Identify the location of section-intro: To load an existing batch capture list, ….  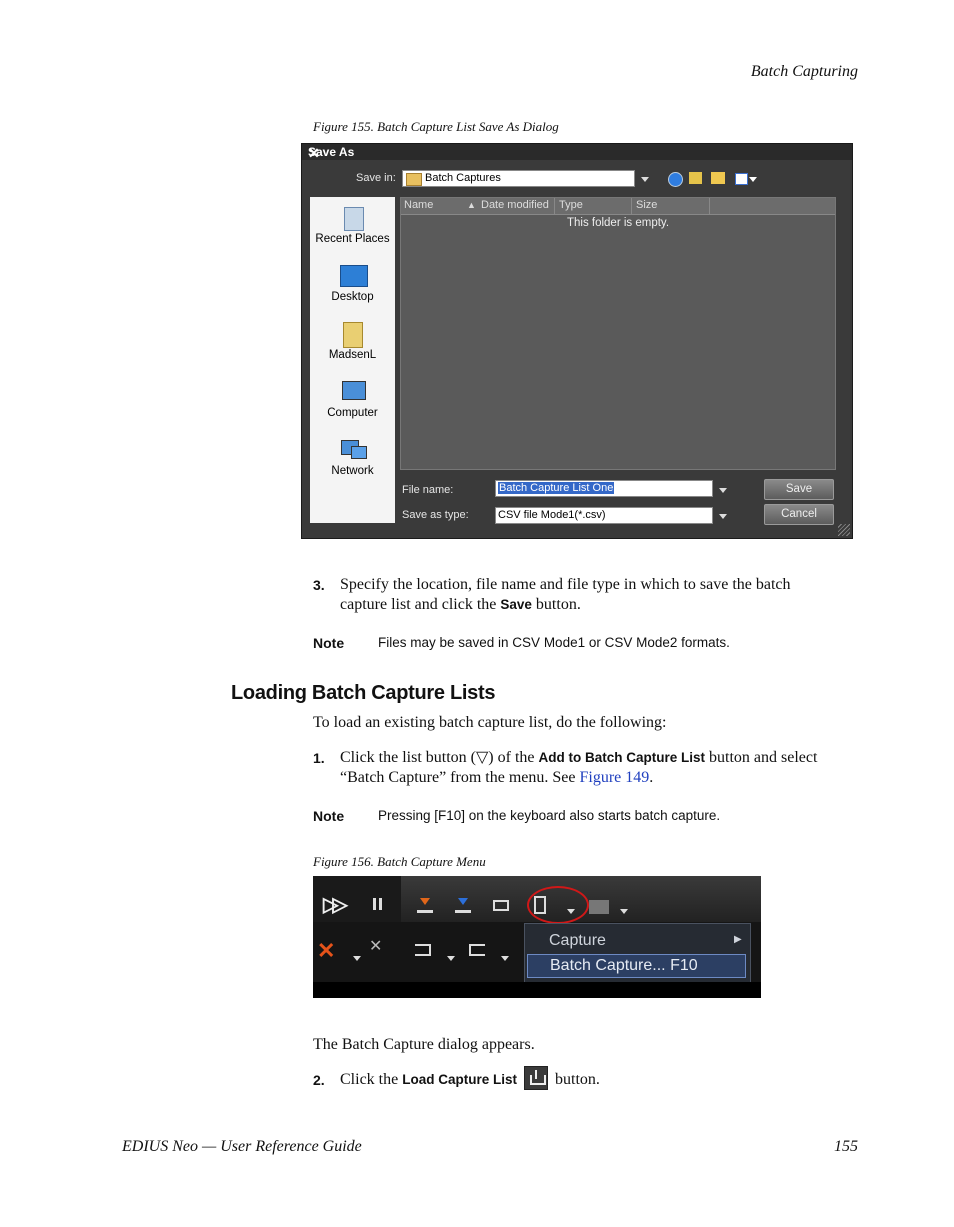
(490, 722).